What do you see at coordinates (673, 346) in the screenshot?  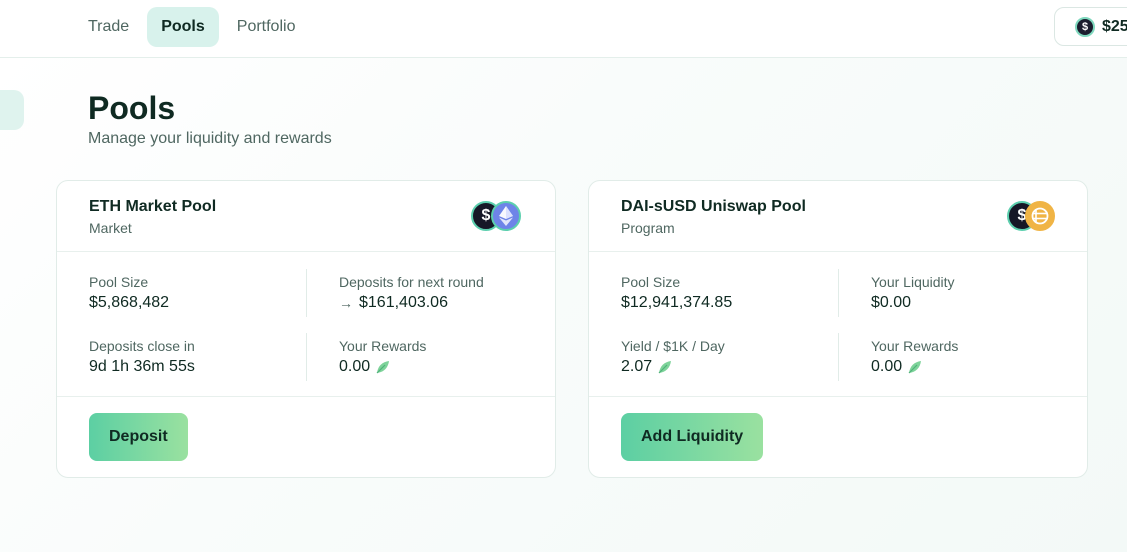 I see `stat-label: Yield / $1K / Day` at bounding box center [673, 346].